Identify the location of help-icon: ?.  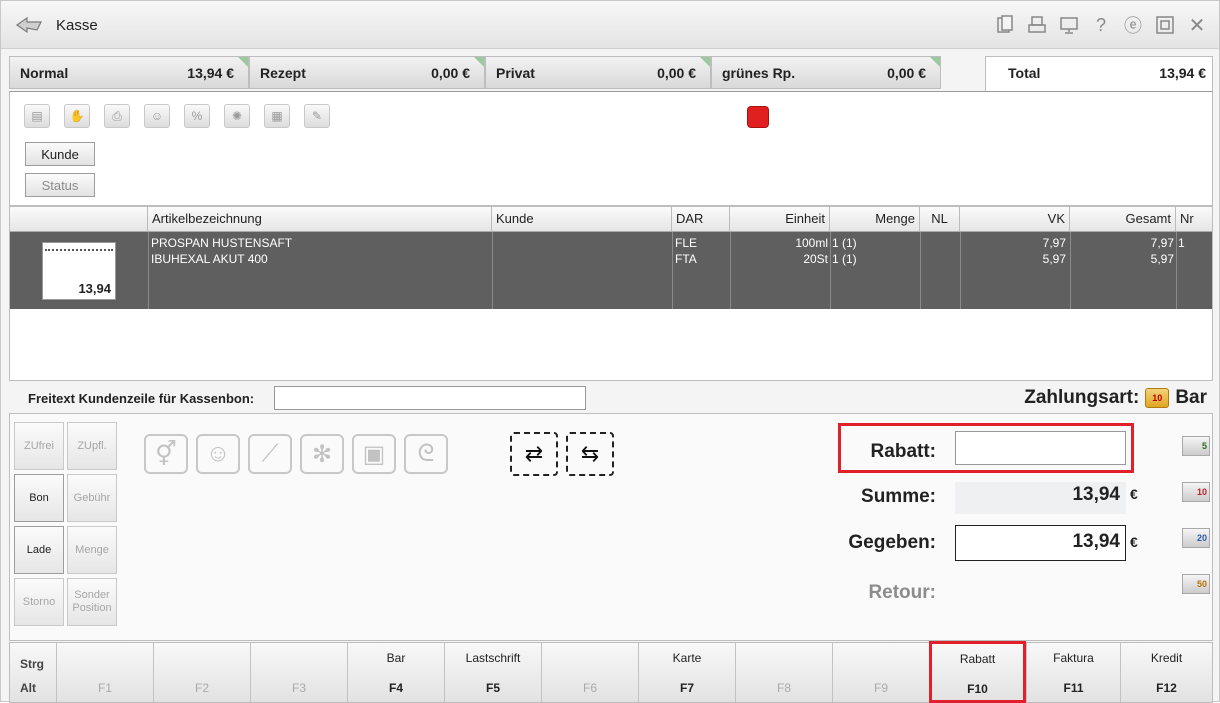
(1101, 25).